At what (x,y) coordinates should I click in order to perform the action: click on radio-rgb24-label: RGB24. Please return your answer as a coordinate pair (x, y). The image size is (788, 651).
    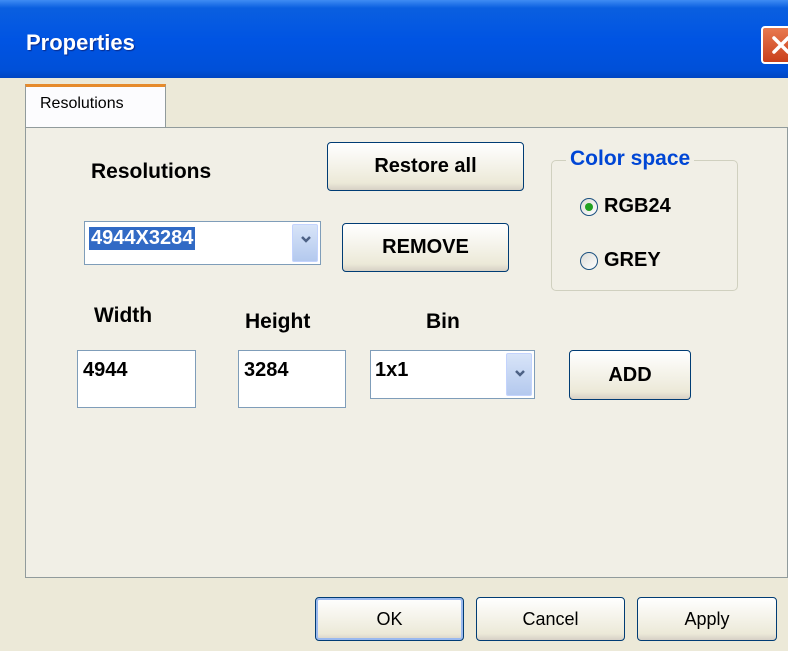
    Looking at the image, I should click on (637, 206).